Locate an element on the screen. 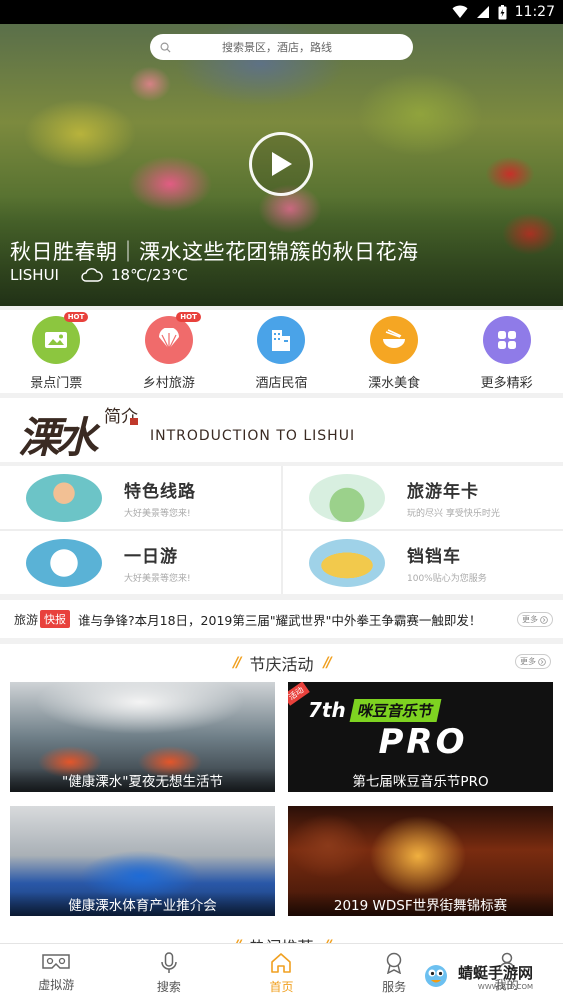  search-placeholder: 搜索景区，酒店，路线 is located at coordinates (277, 47).